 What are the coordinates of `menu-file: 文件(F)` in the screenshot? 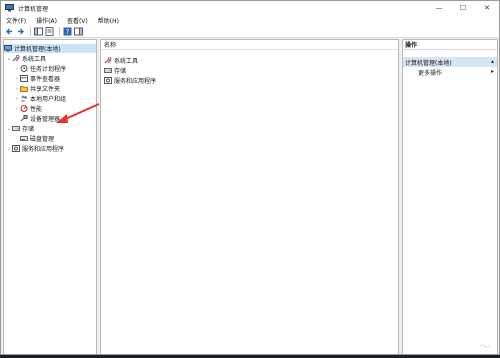 It's located at (16, 20).